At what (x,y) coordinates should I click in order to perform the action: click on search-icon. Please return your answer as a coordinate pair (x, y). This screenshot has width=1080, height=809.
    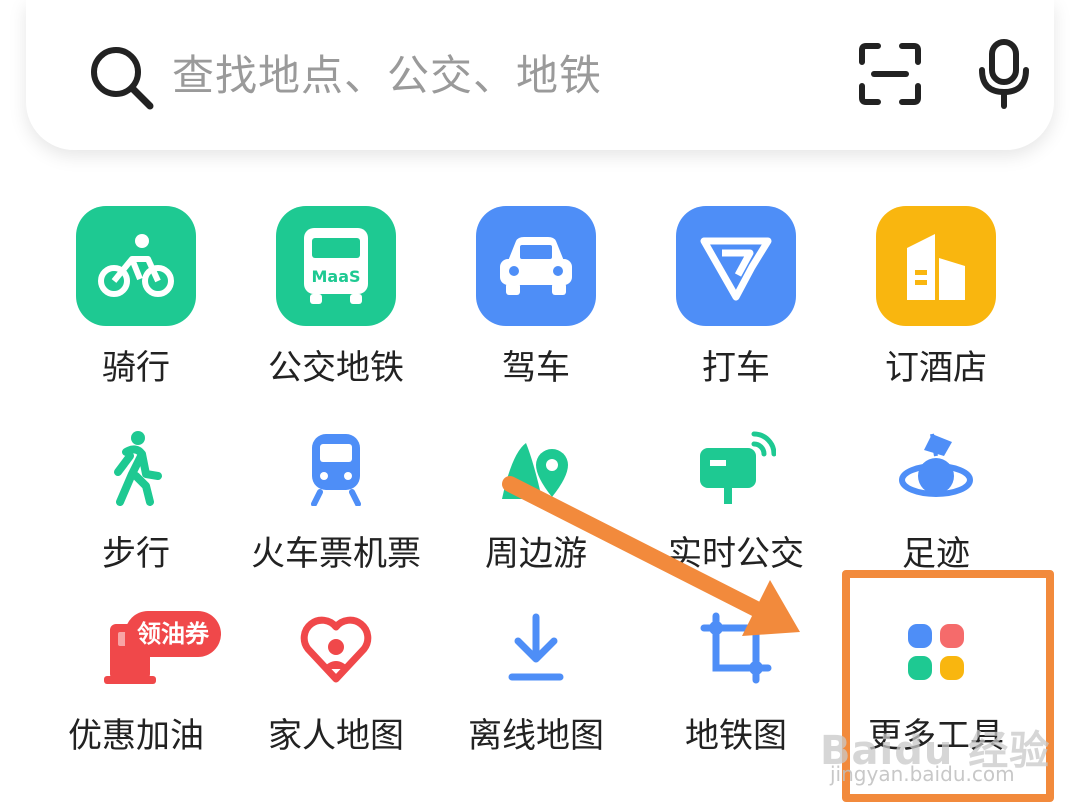
    Looking at the image, I should click on (121, 77).